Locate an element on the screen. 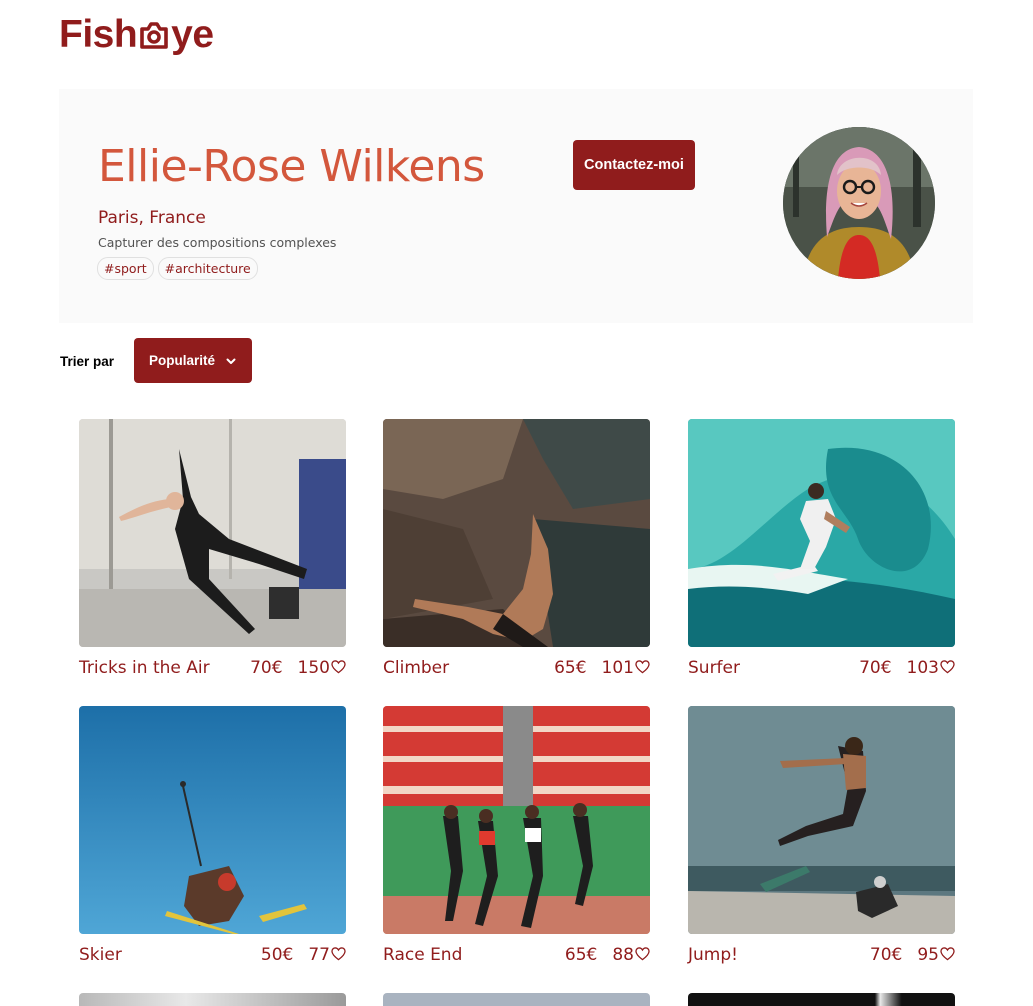 This screenshot has width=1033, height=1006. chevron-down-icon is located at coordinates (231, 361).